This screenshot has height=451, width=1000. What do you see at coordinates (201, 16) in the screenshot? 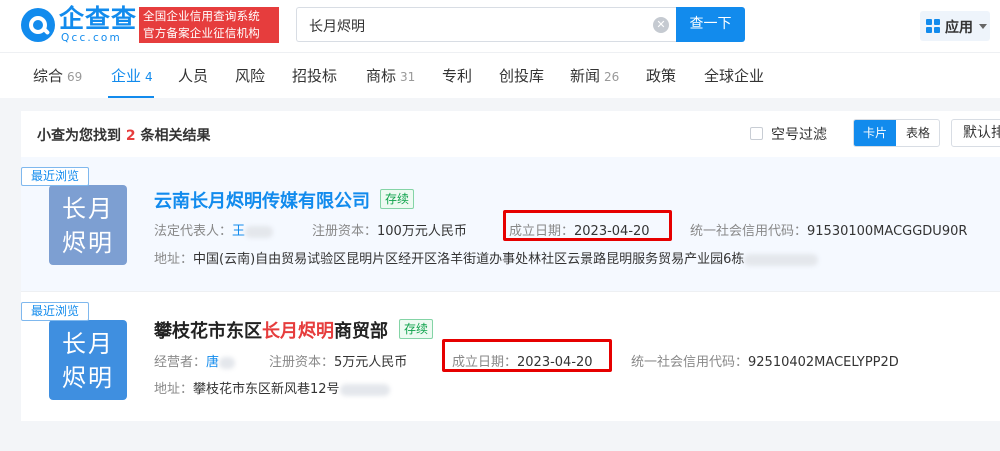
I see `slogan-line-1: 全国企业信用查询系统` at bounding box center [201, 16].